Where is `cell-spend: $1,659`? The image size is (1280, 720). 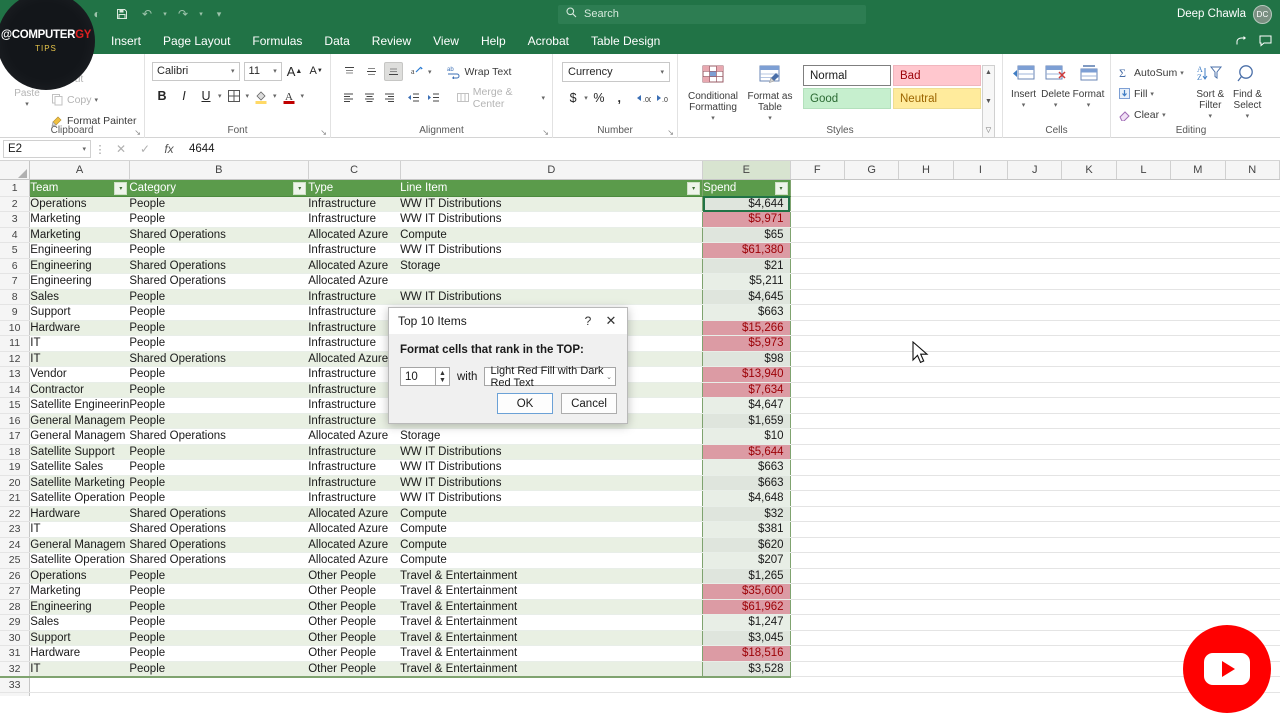 cell-spend: $1,659 is located at coordinates (746, 421).